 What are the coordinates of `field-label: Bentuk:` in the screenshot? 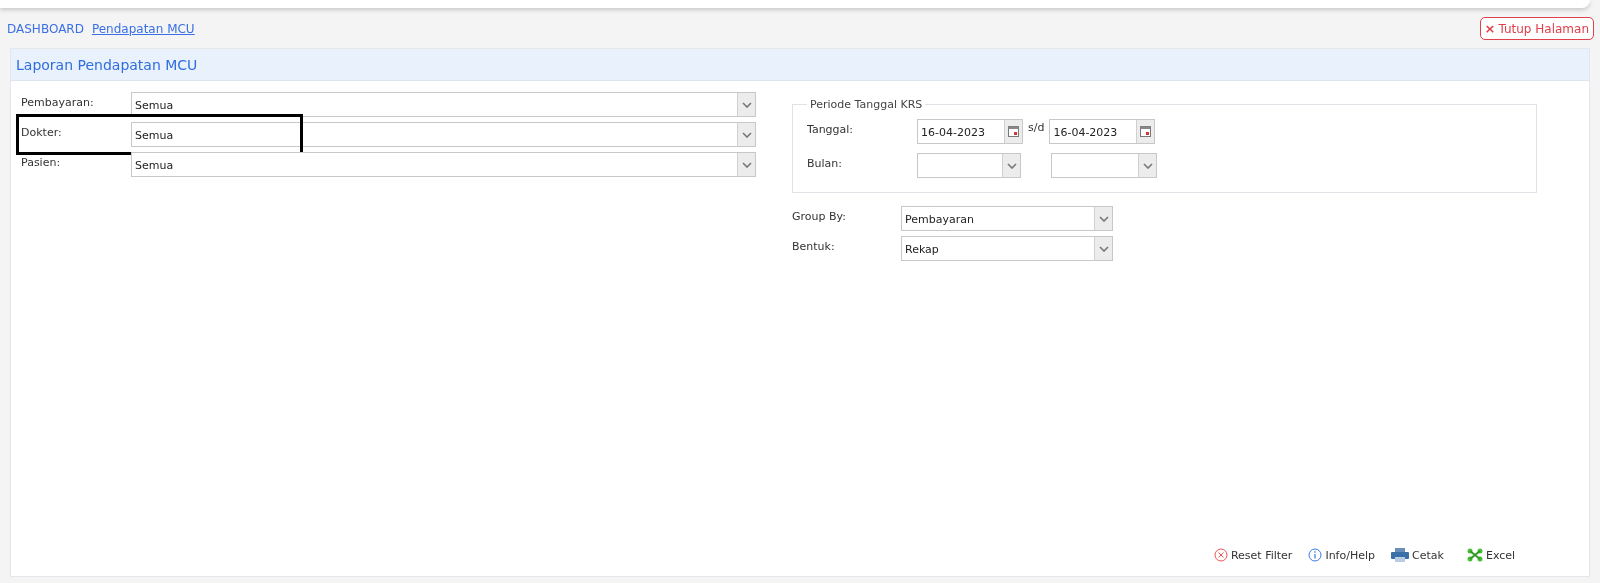 It's located at (814, 246).